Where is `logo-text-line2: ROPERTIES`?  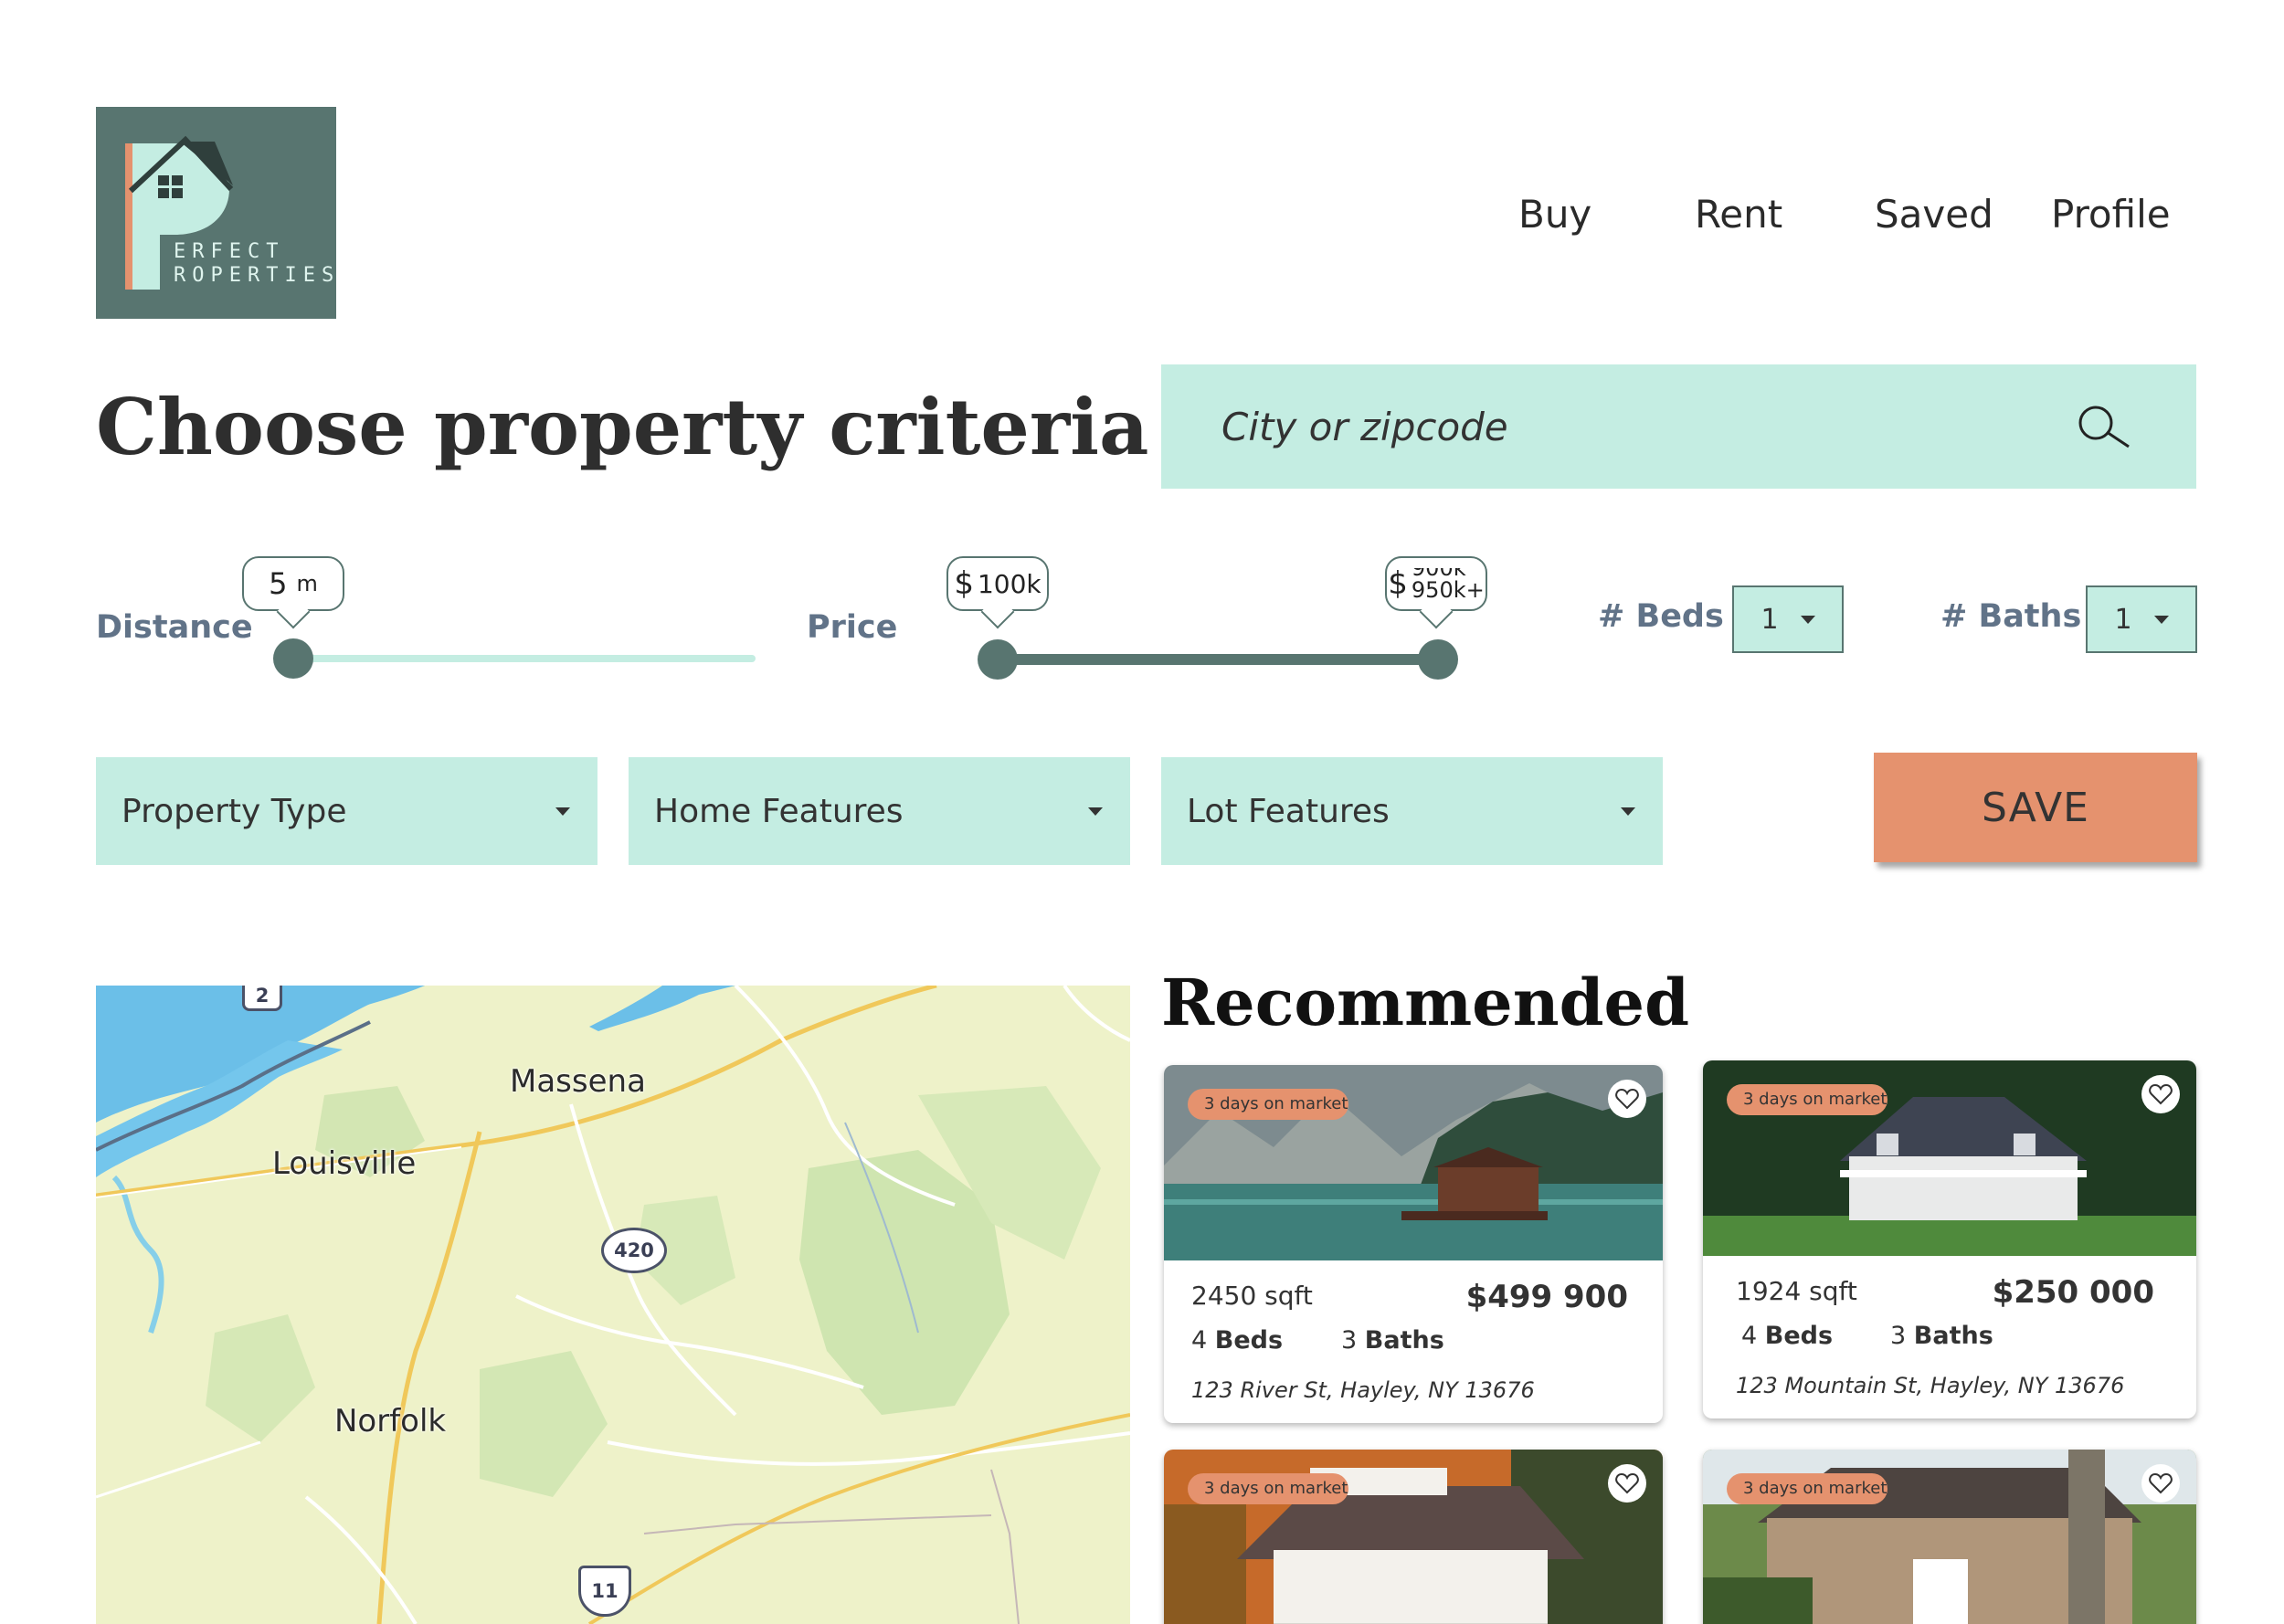
logo-text-line2: ROPERTIES is located at coordinates (257, 275).